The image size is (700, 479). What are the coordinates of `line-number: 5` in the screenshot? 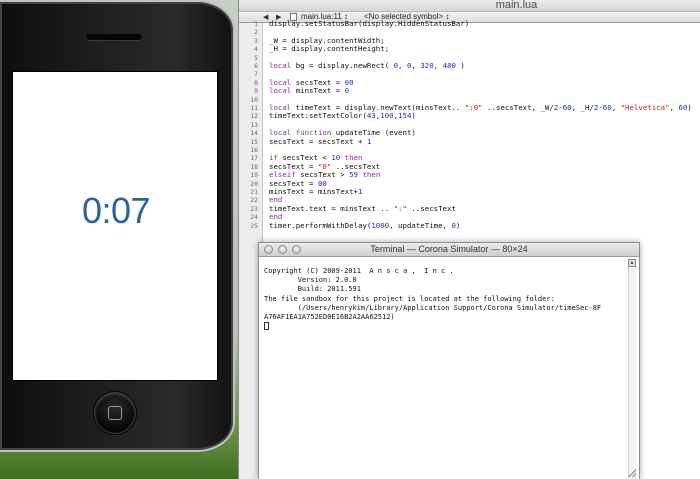 It's located at (256, 57).